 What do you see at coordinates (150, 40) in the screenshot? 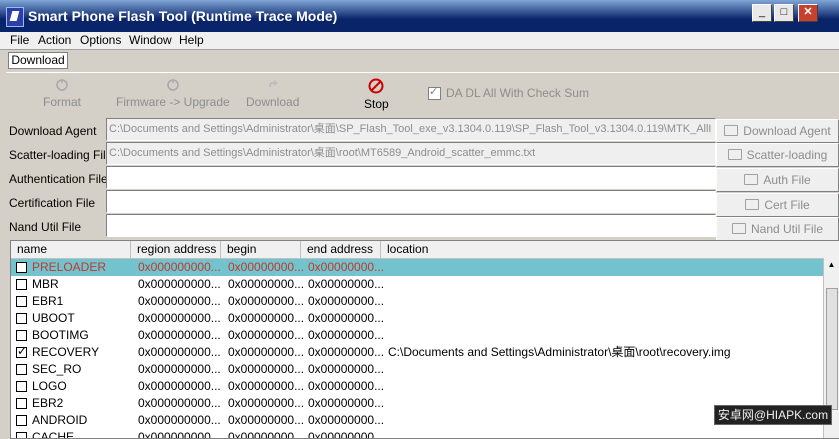
I see `menu-window: Window` at bounding box center [150, 40].